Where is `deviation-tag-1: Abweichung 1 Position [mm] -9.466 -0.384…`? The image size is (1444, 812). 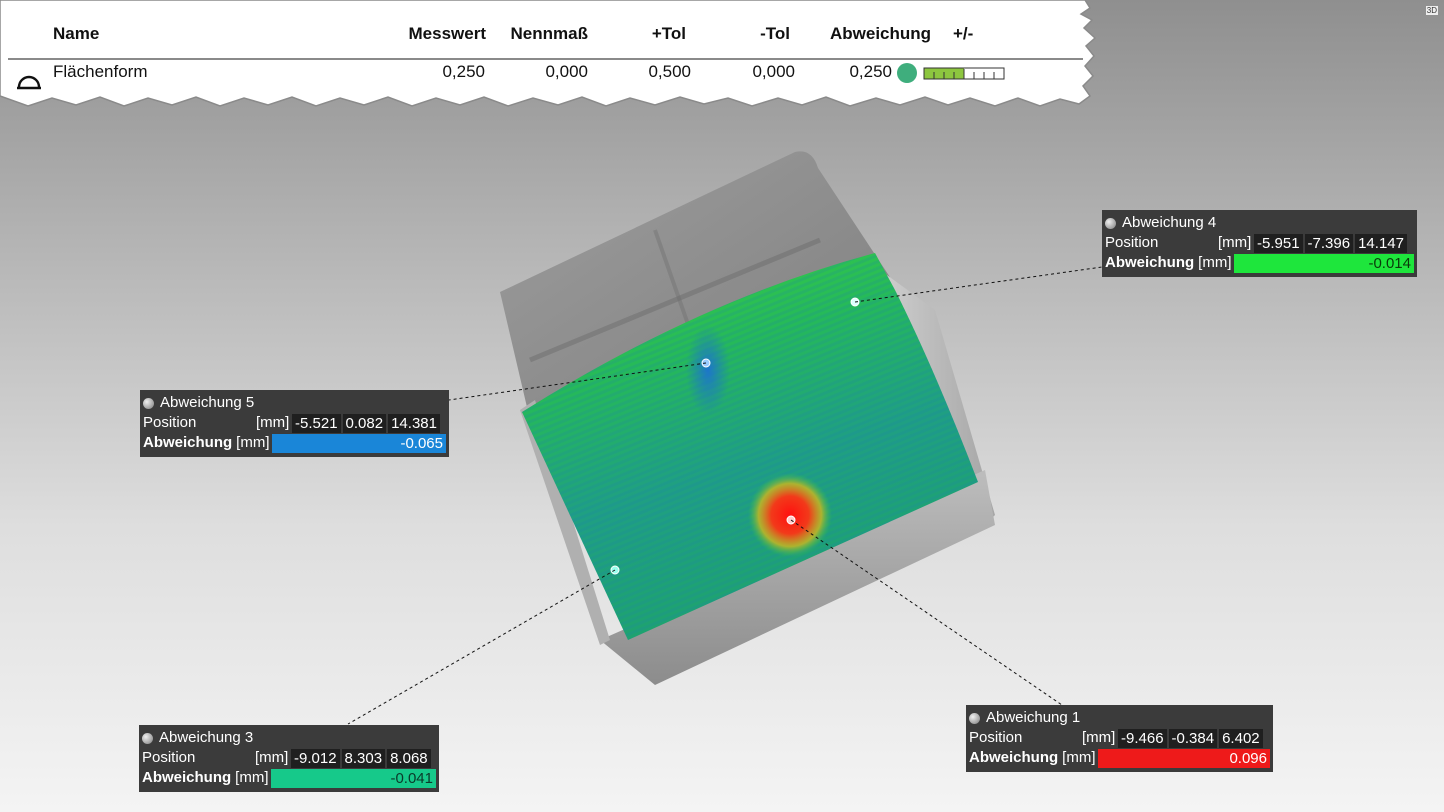
deviation-tag-1: Abweichung 1 Position [mm] -9.466 -0.384… is located at coordinates (1119, 738).